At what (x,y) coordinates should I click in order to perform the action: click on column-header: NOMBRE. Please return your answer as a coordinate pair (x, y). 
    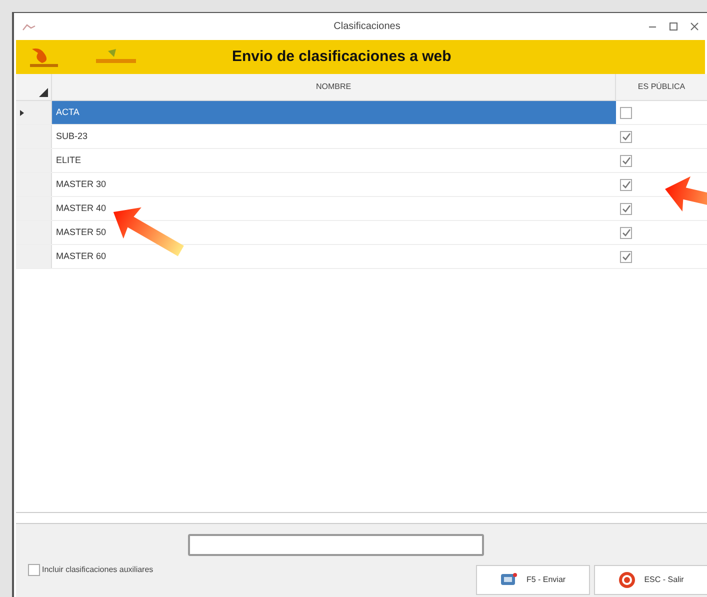
    Looking at the image, I should click on (334, 87).